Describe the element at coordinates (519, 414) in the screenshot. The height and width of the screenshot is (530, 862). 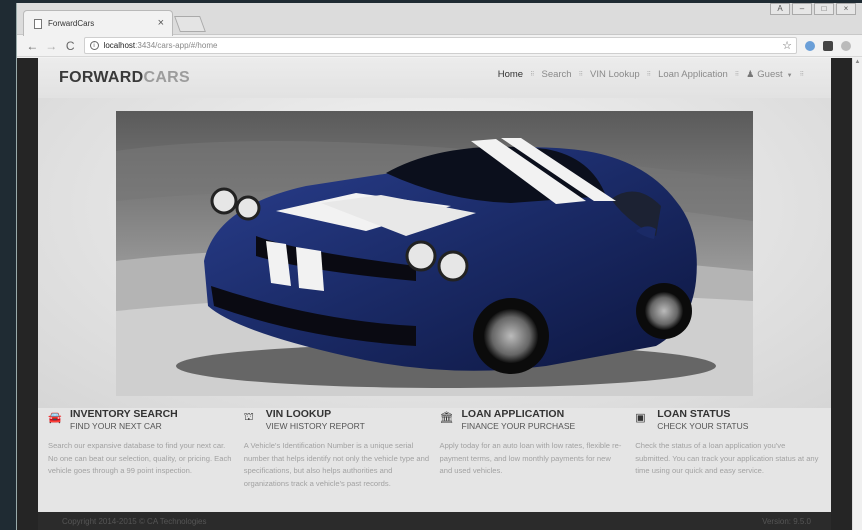
I see `feature-title: LOAN APPLICATION` at that location.